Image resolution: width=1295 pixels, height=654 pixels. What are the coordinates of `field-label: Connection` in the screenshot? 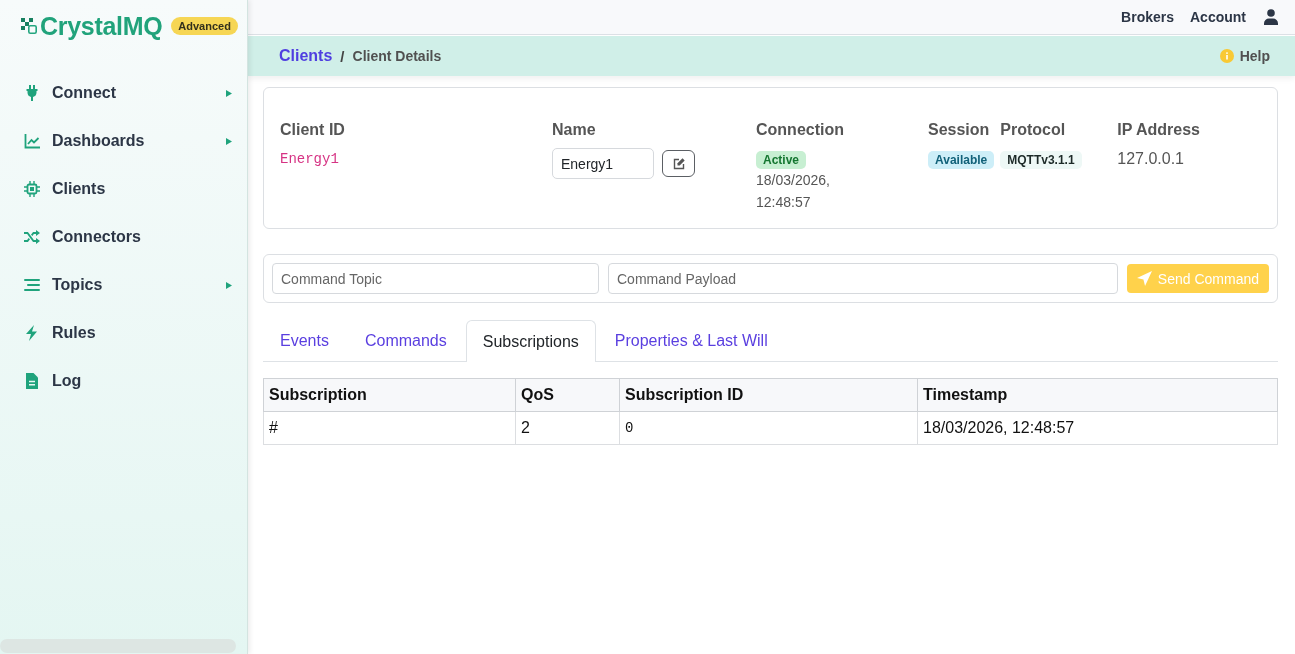 It's located at (800, 130).